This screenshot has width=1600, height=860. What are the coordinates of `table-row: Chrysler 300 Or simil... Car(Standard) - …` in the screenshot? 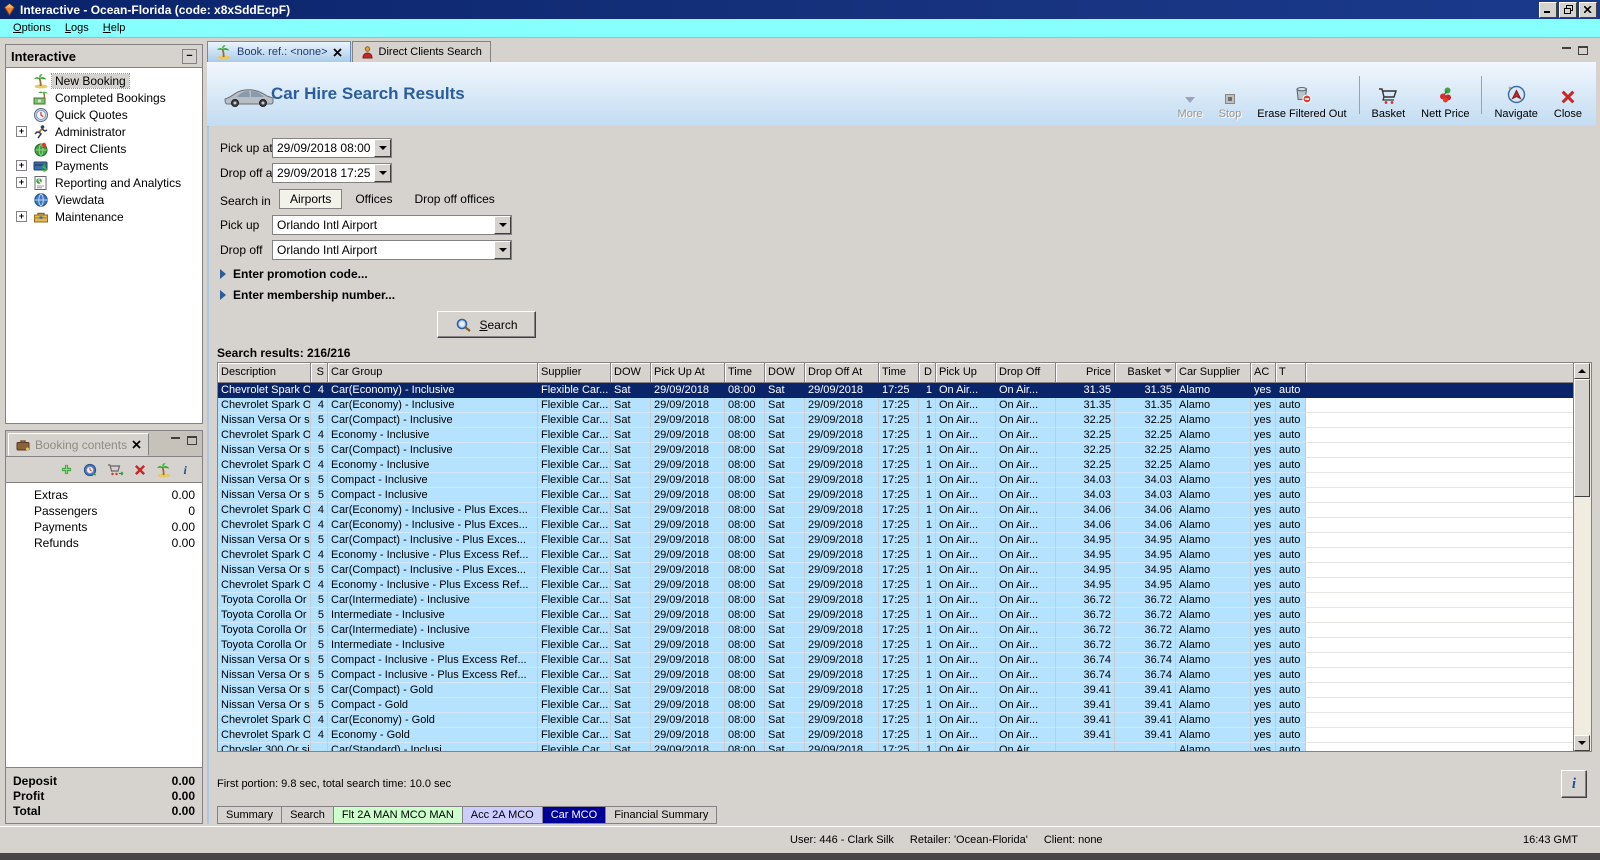 It's located at (896, 747).